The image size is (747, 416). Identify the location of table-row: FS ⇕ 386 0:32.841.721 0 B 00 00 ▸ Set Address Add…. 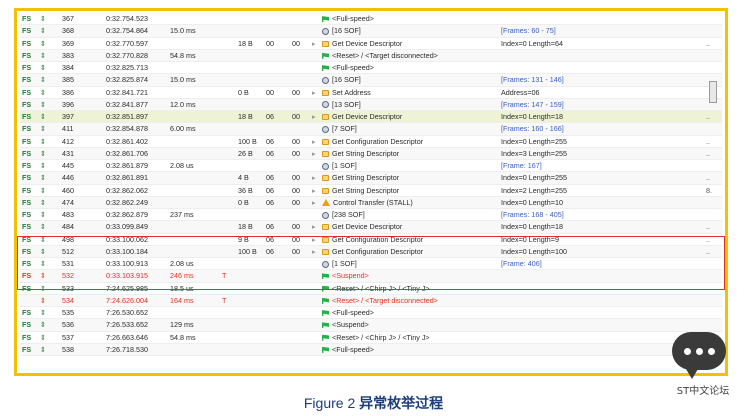
(371, 92).